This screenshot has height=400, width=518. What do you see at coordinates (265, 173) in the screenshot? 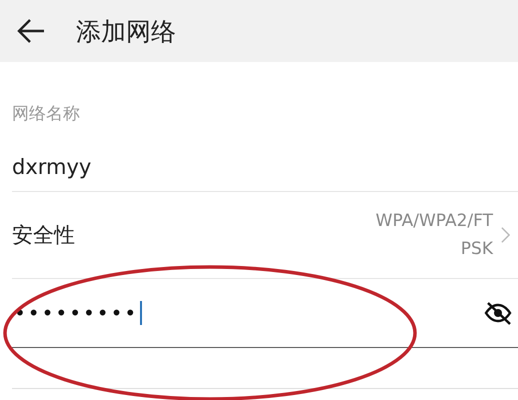
I see `network-name-field: dxrmyy` at bounding box center [265, 173].